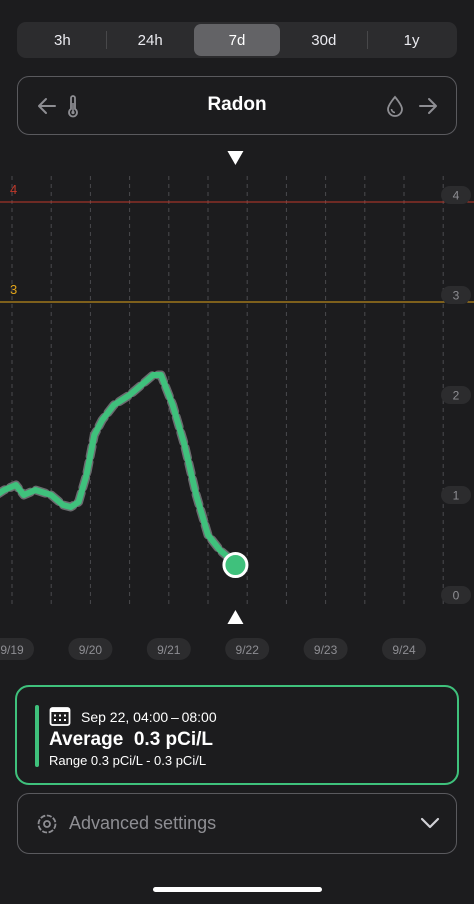 The width and height of the screenshot is (474, 904). I want to click on humidity-drop-icon, so click(395, 106).